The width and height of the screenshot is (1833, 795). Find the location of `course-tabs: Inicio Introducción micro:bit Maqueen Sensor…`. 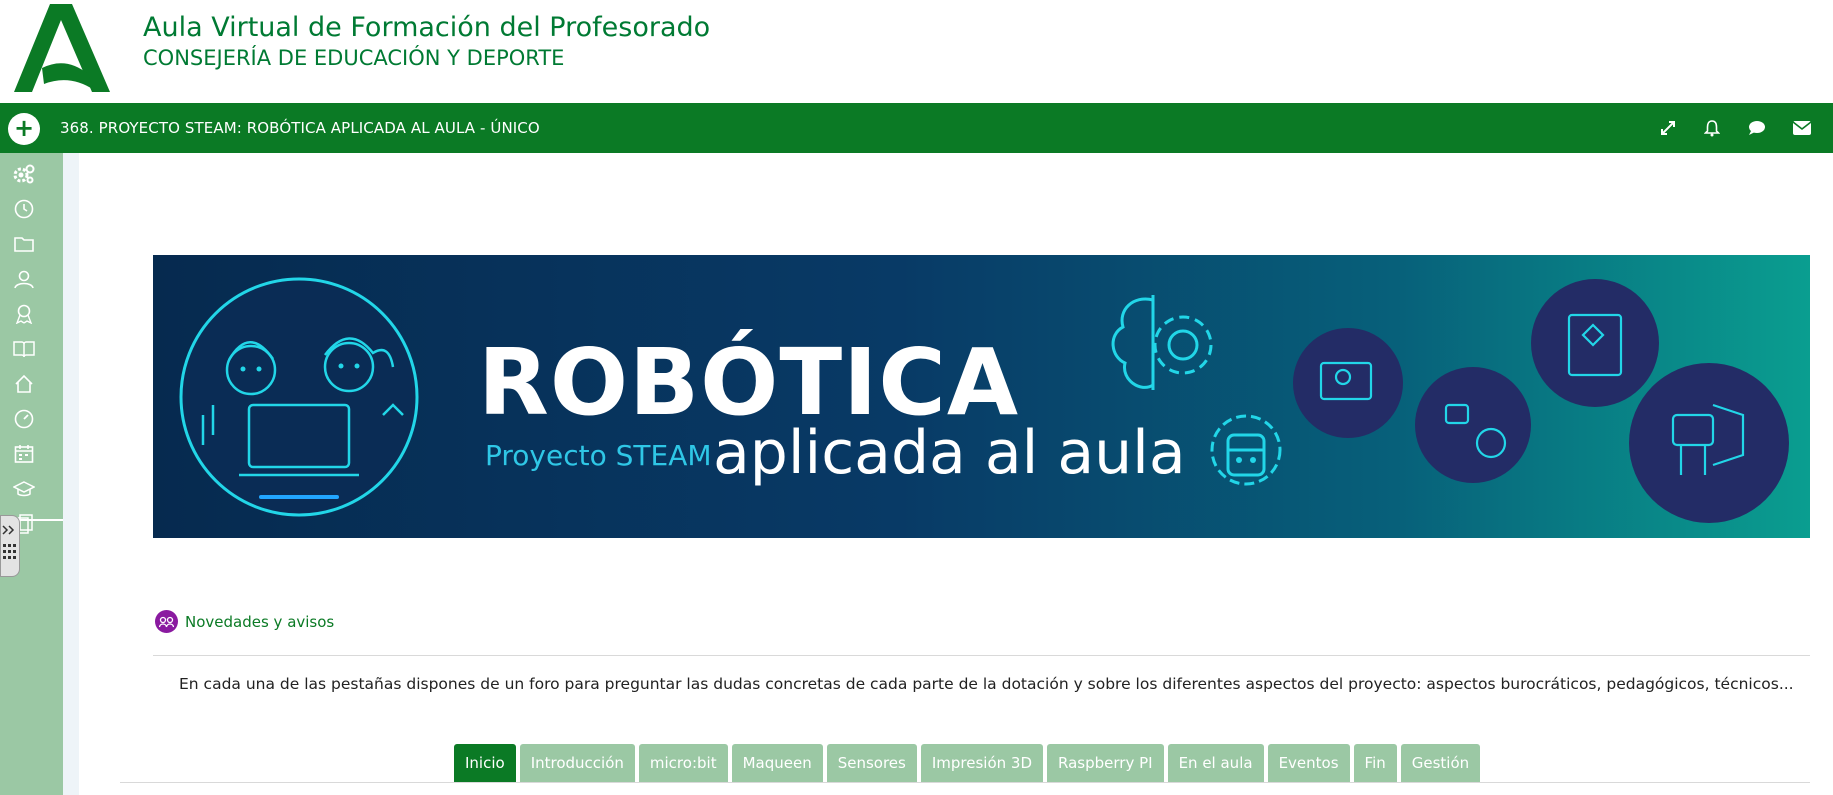

course-tabs: Inicio Introducción micro:bit Maqueen Sensor… is located at coordinates (967, 763).